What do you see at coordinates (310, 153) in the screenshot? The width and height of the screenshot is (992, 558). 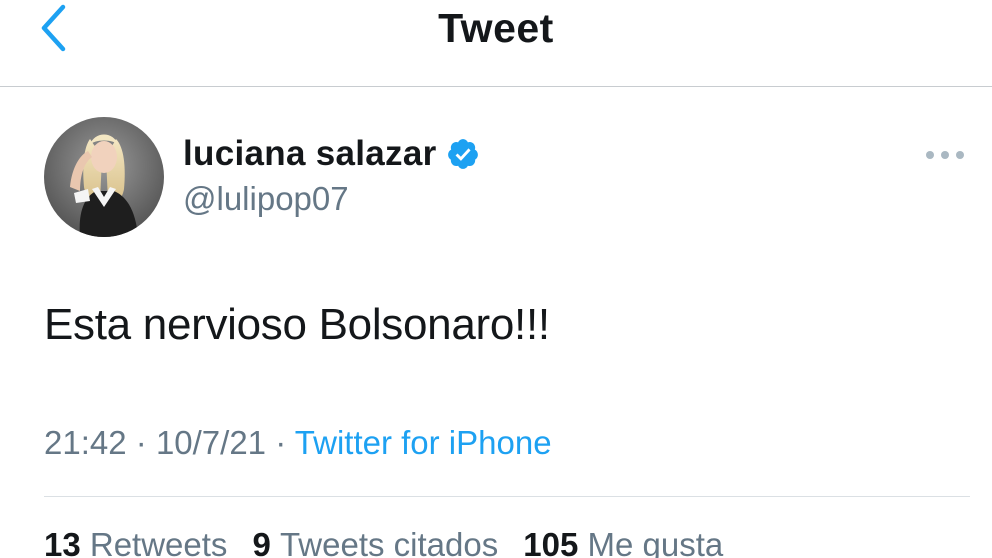 I see `author-display-name: luciana salazar` at bounding box center [310, 153].